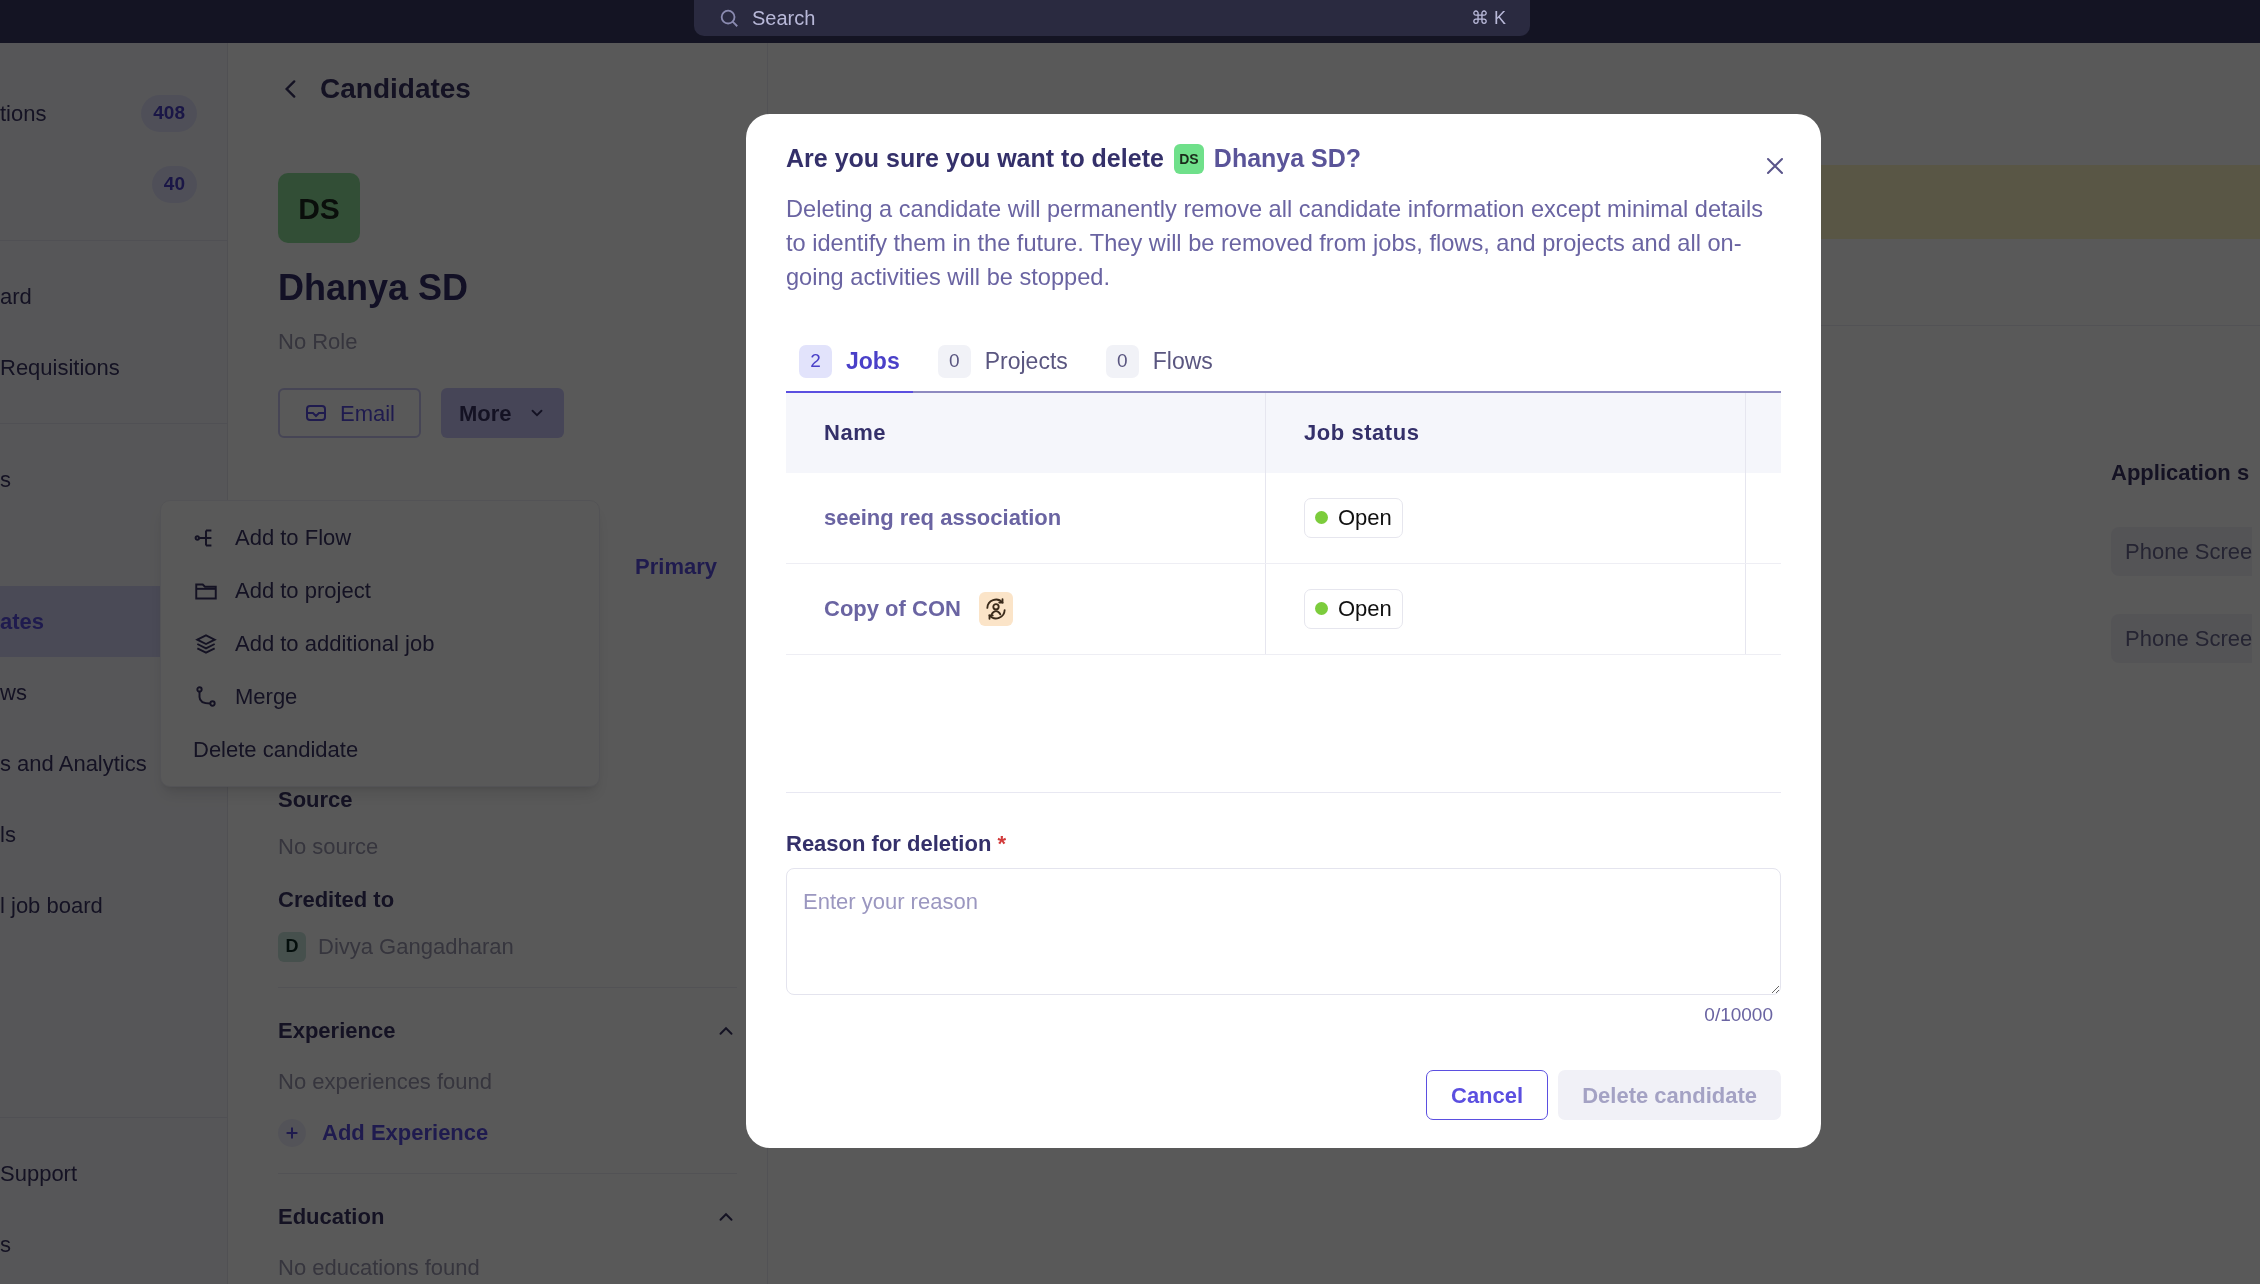 Image resolution: width=2260 pixels, height=1284 pixels. What do you see at coordinates (943, 517) in the screenshot?
I see `job-name-link: seeing req association` at bounding box center [943, 517].